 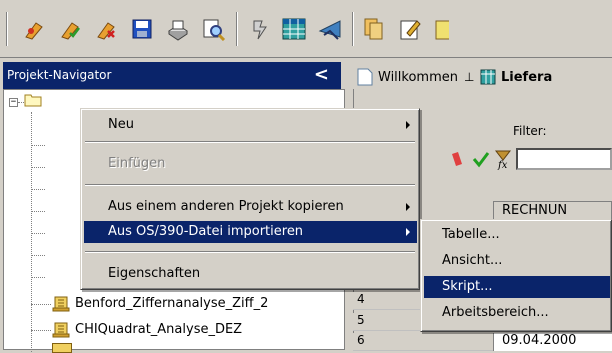 I want to click on edit-filter-icon: fx, so click(x=503, y=160).